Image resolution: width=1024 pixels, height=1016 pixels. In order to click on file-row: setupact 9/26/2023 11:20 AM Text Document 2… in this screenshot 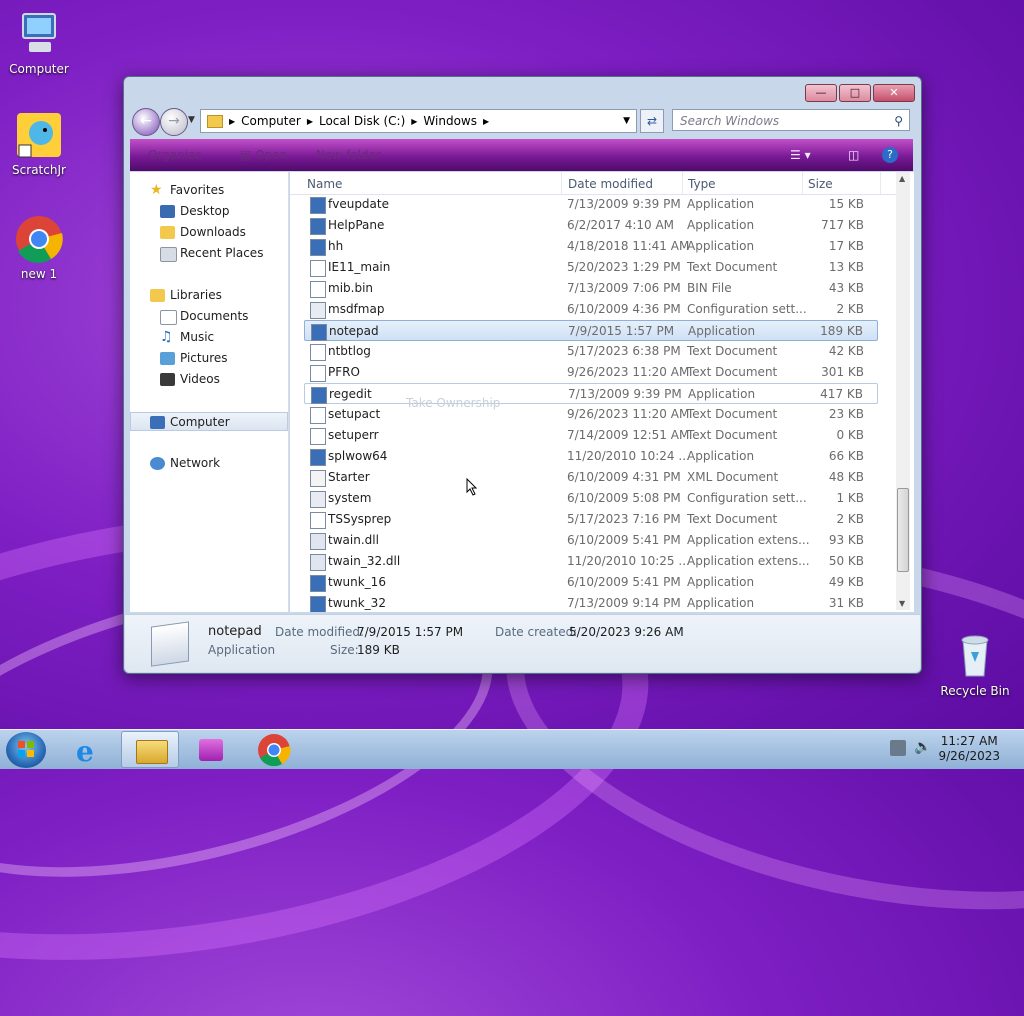, I will do `click(591, 414)`.